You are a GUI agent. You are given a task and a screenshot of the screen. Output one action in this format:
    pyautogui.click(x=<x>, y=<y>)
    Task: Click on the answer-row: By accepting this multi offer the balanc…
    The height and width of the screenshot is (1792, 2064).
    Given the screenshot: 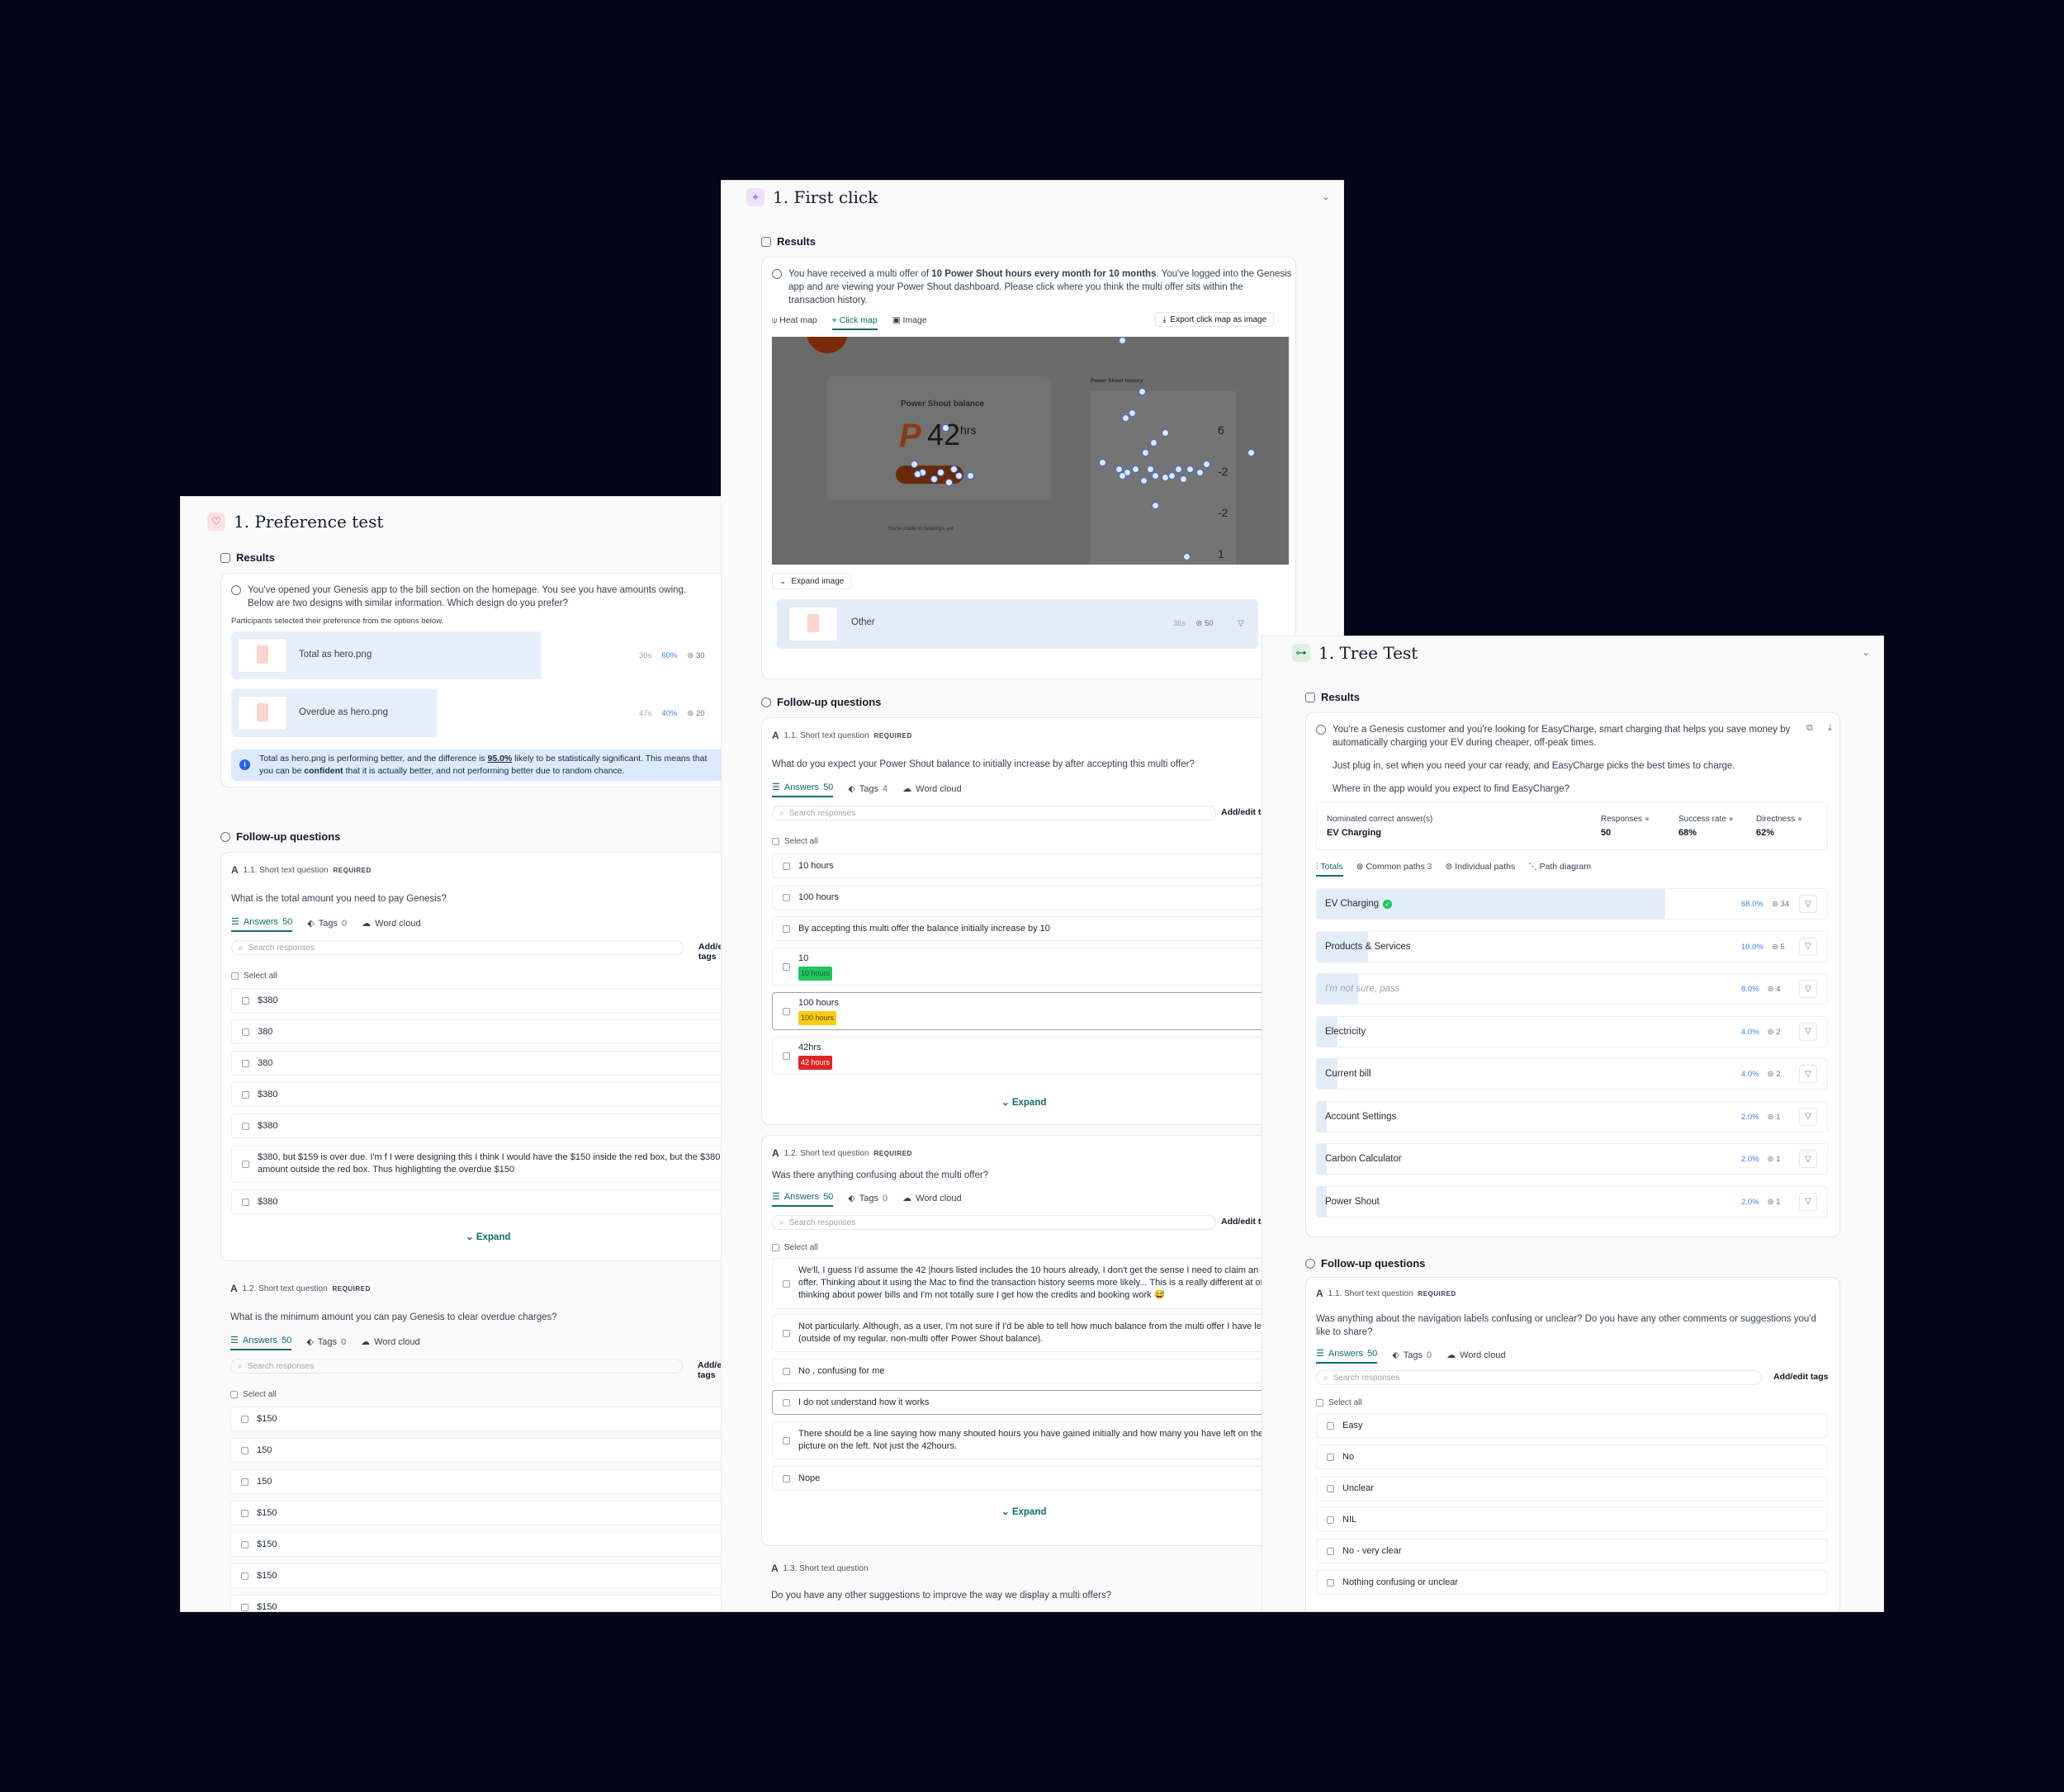 What is the action you would take?
    pyautogui.click(x=1036, y=929)
    